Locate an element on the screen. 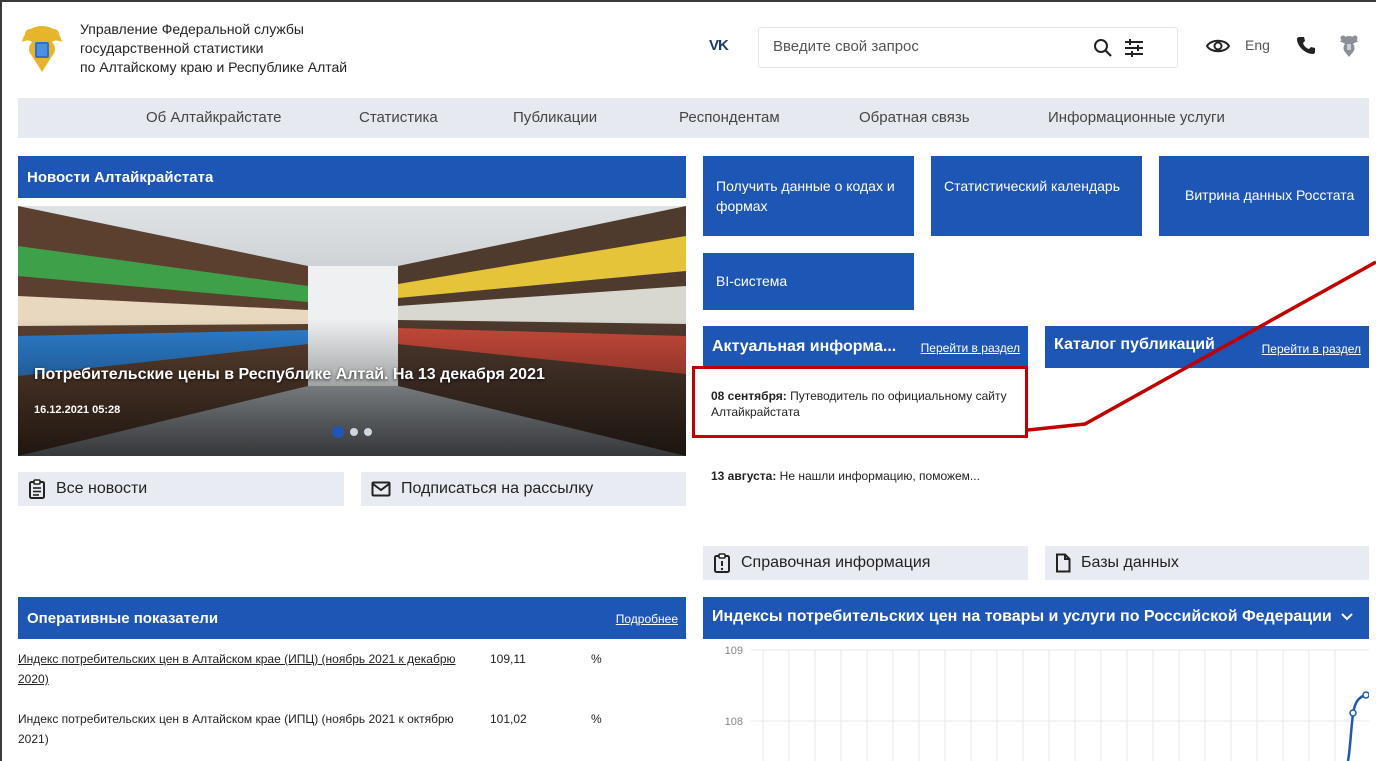 The image size is (1376, 761). catalog-header: Каталог публикаций Перейти в раздел is located at coordinates (1207, 347).